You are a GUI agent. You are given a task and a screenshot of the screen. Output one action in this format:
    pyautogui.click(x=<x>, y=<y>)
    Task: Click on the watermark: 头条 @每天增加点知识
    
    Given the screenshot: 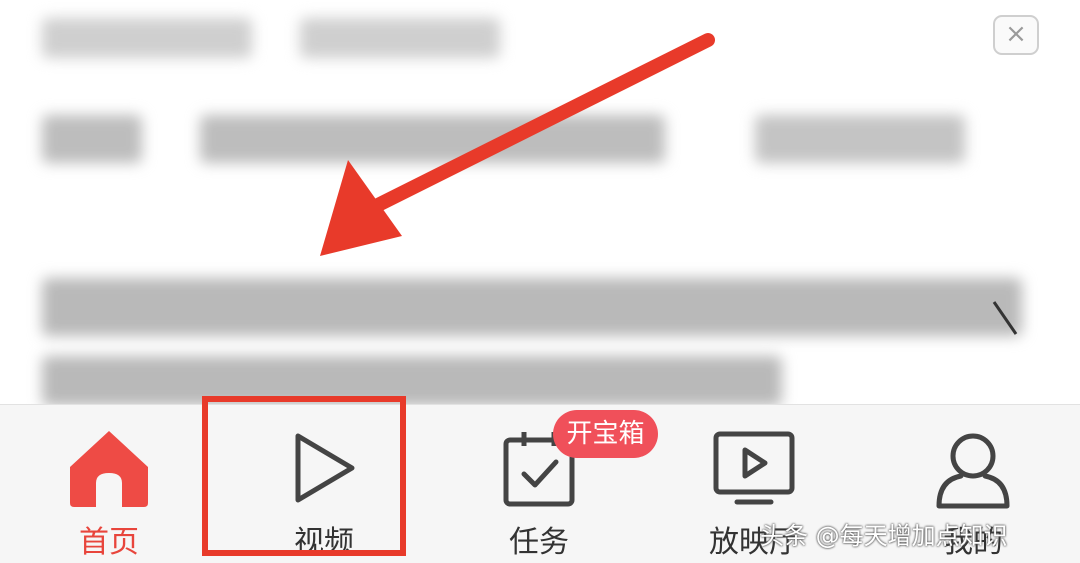 What is the action you would take?
    pyautogui.click(x=884, y=536)
    